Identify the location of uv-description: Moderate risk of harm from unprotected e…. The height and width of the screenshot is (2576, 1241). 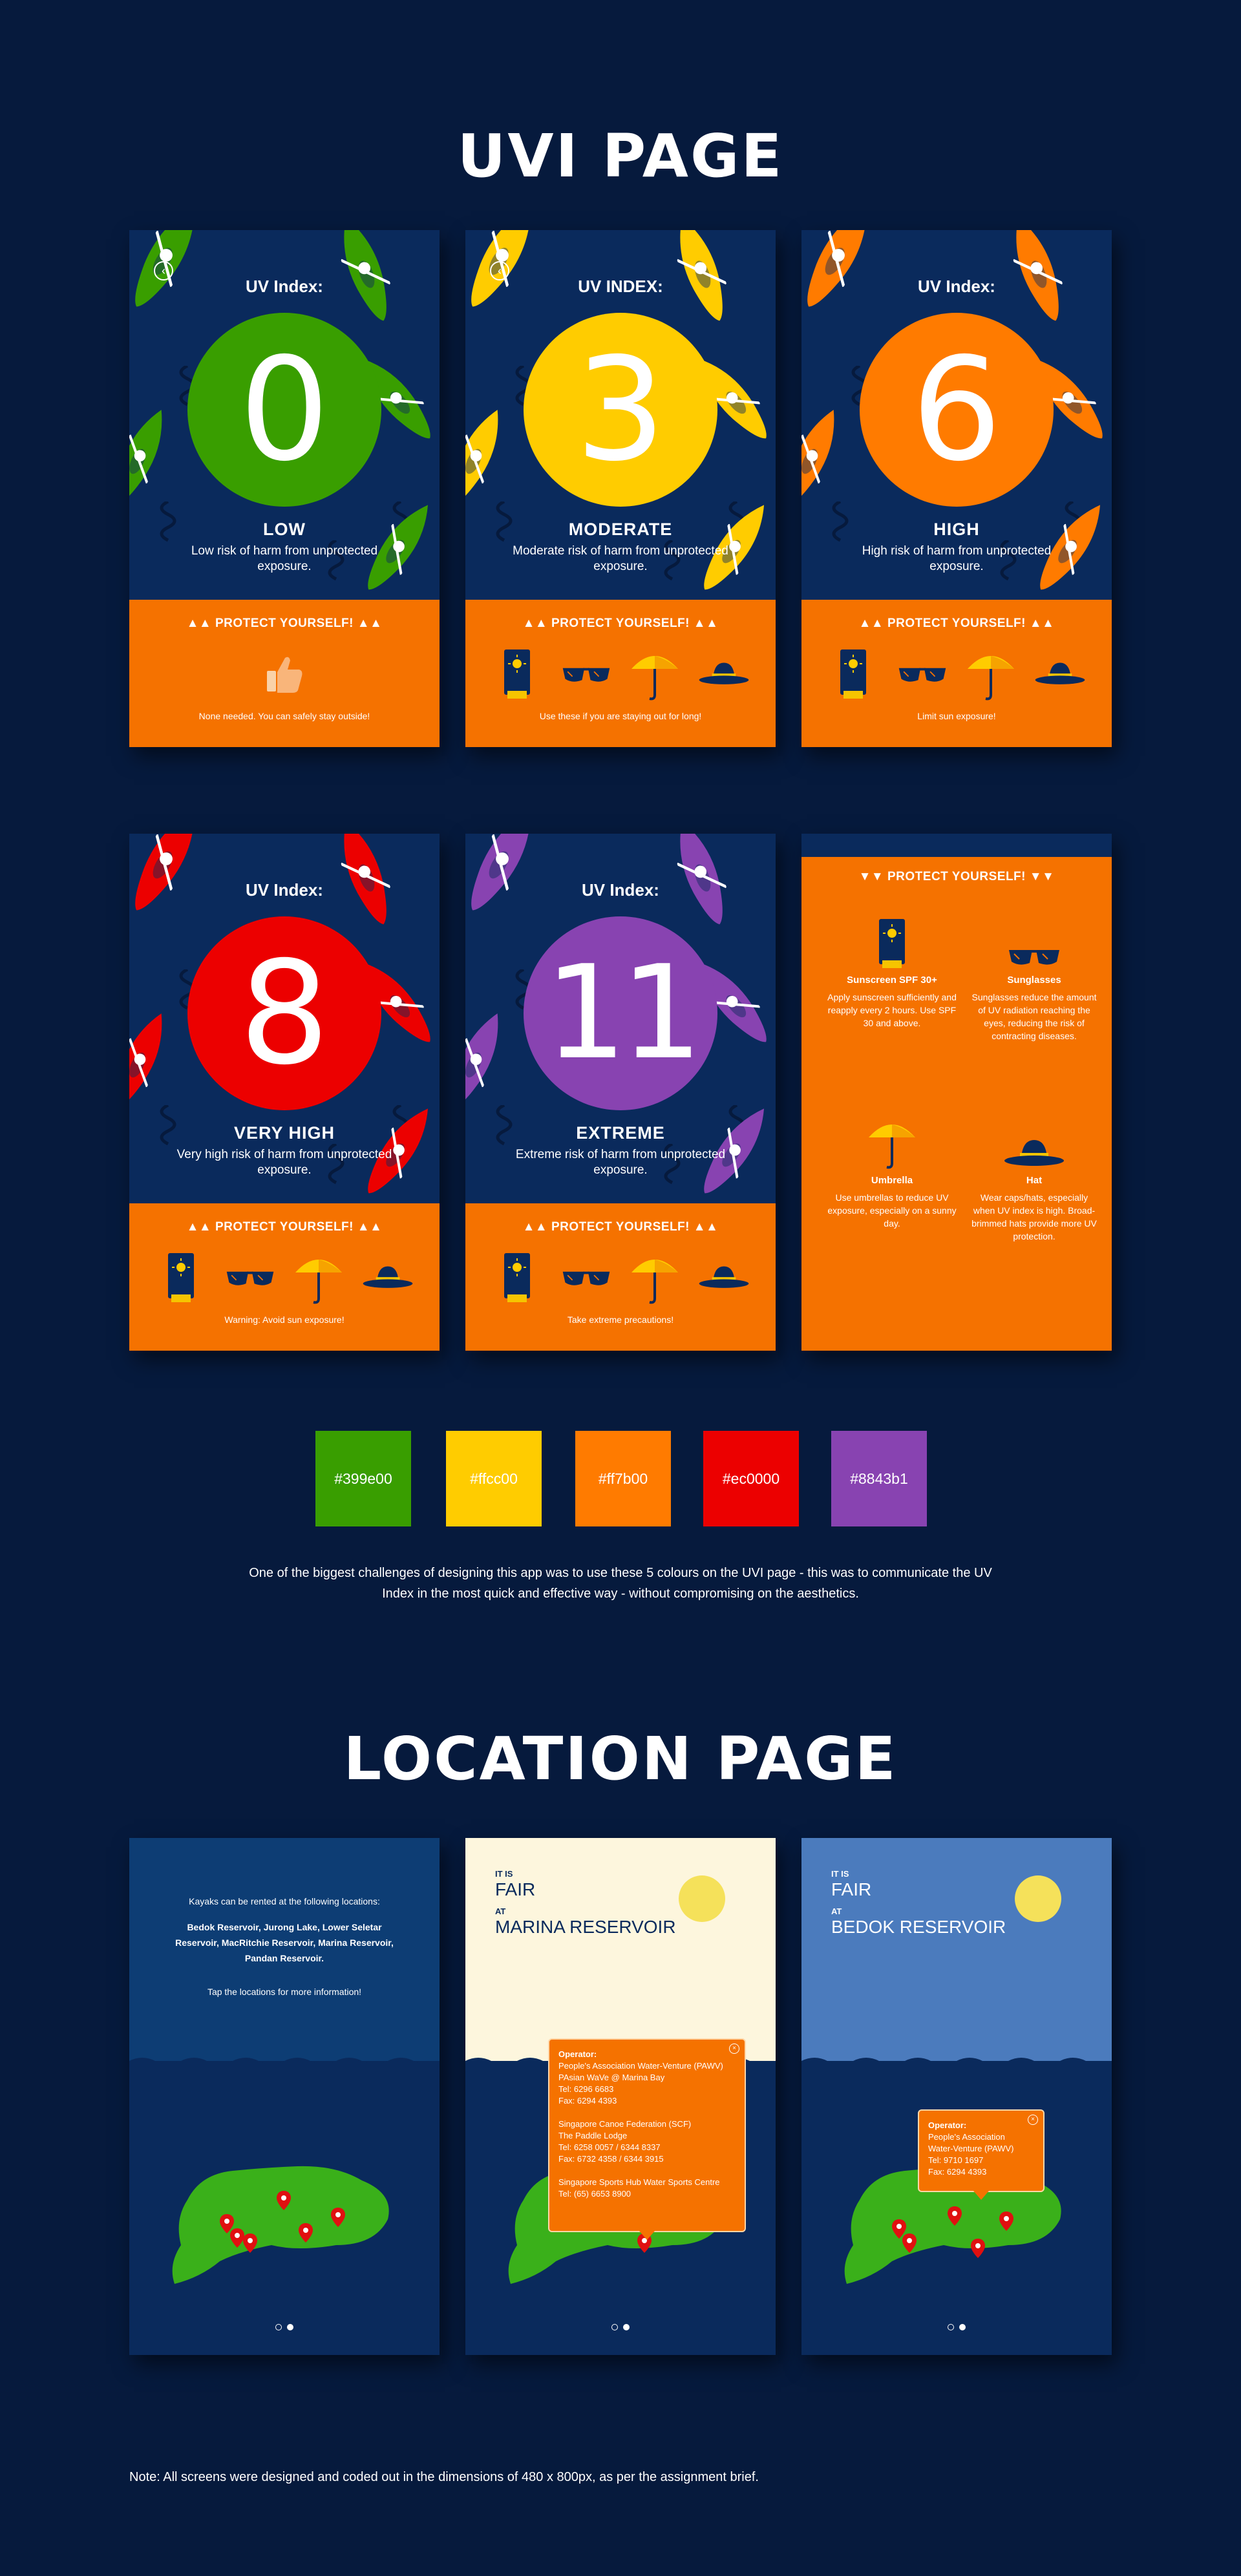
(620, 558).